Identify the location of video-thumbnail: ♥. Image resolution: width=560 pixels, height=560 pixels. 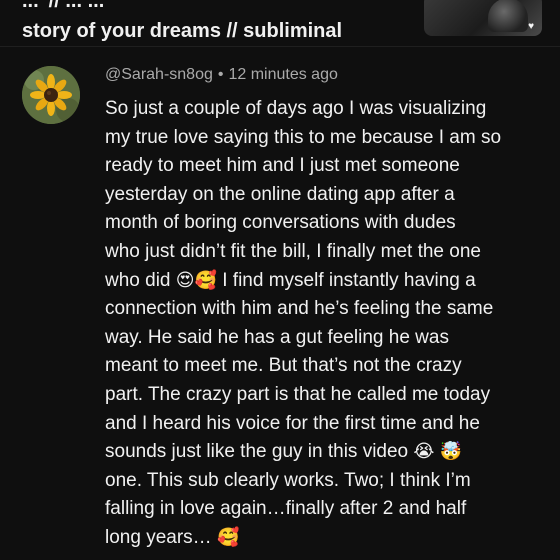
(483, 18).